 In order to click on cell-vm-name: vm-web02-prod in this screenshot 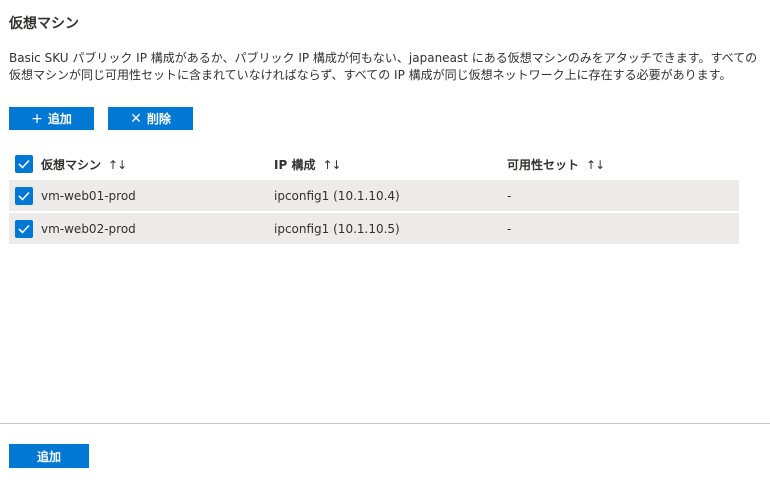, I will do `click(88, 228)`.